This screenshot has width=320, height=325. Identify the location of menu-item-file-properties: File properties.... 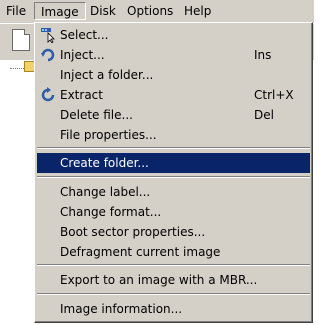
(173, 135).